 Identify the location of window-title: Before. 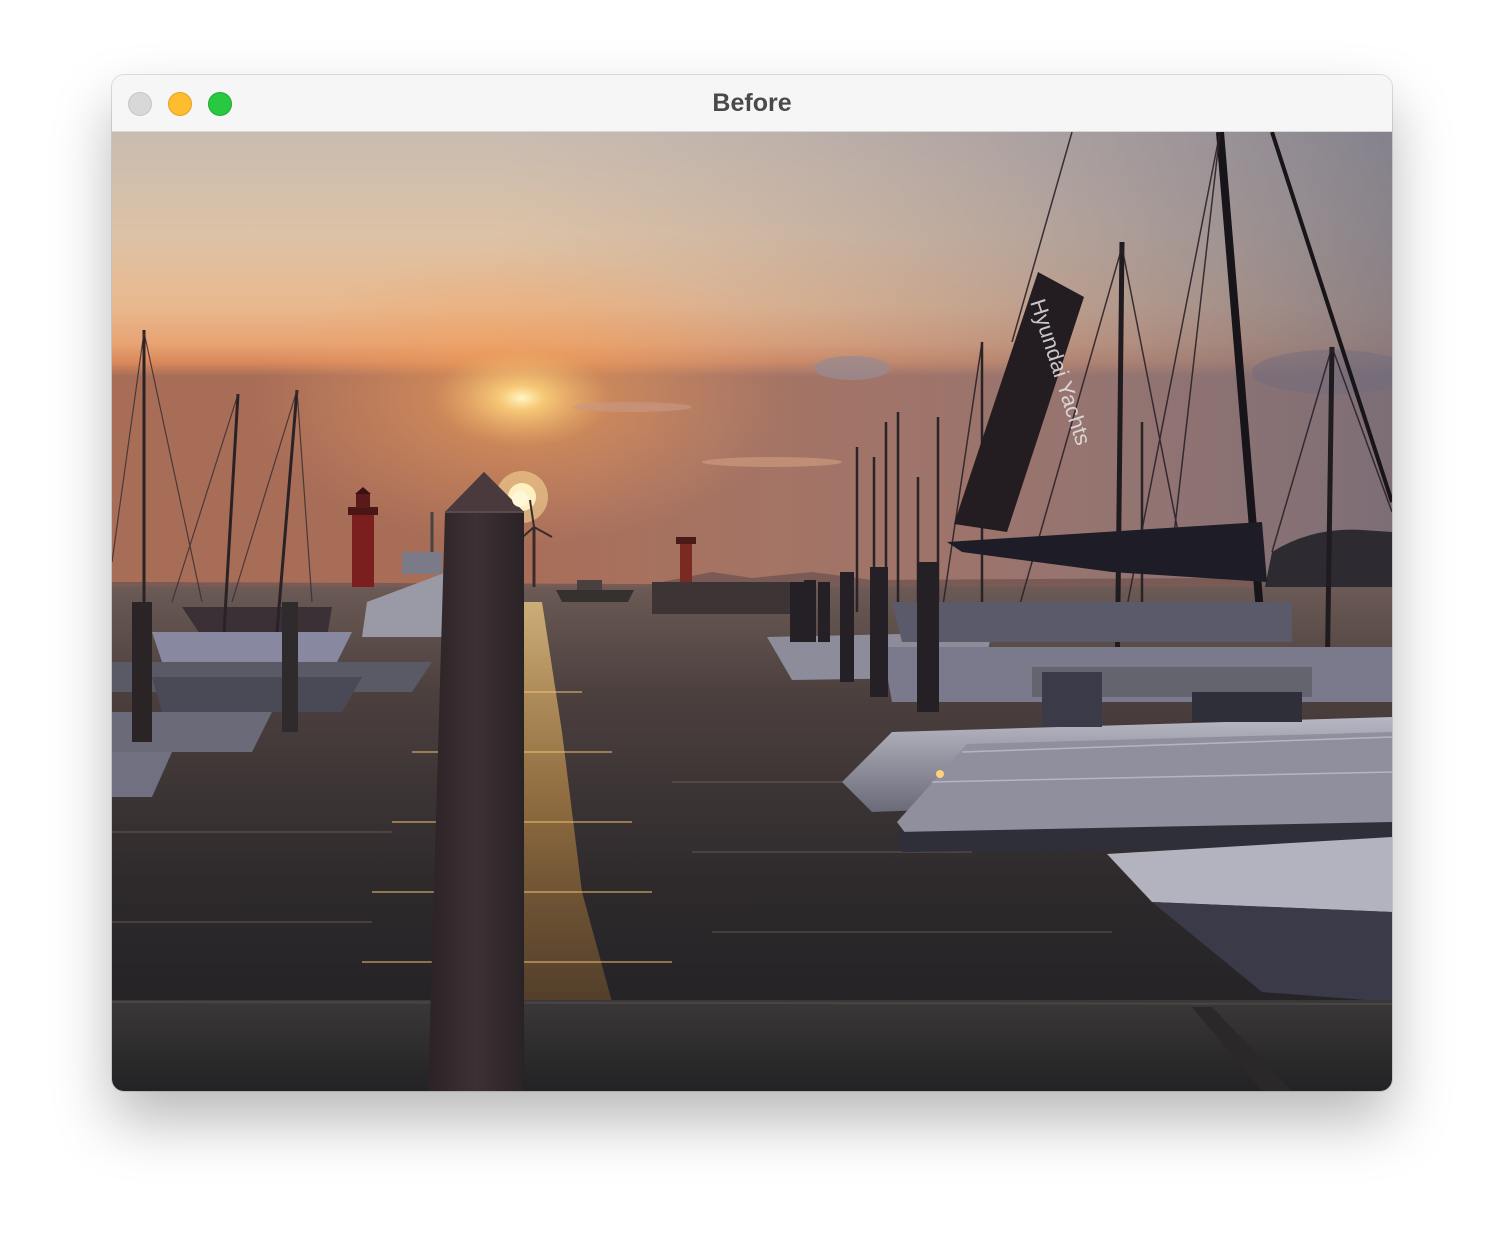
(752, 103).